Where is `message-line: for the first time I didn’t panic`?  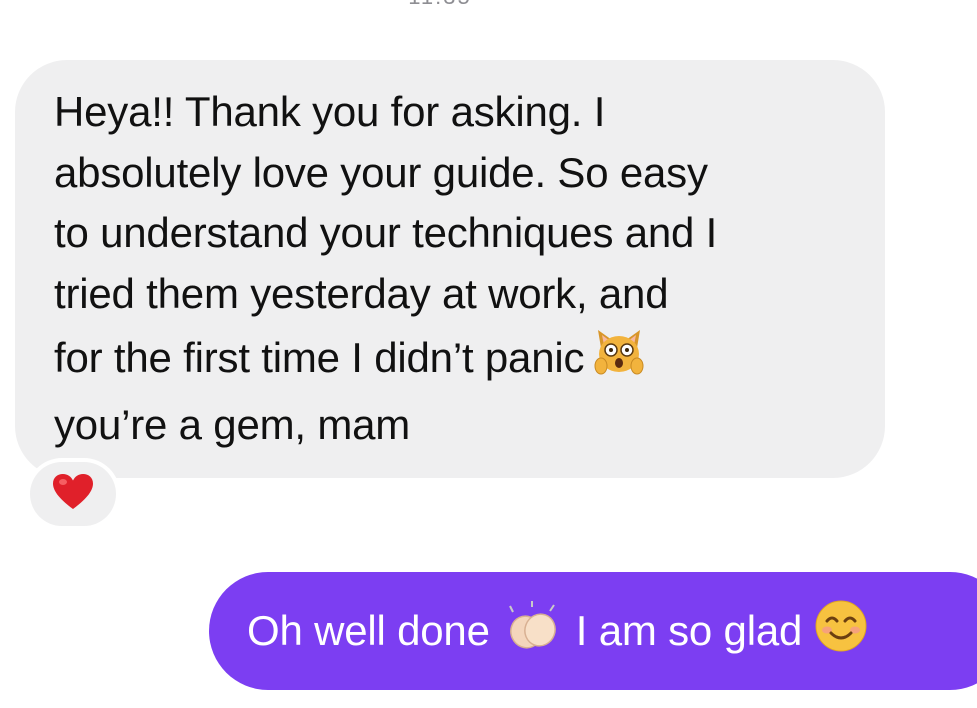 message-line: for the first time I didn’t panic is located at coordinates (319, 357).